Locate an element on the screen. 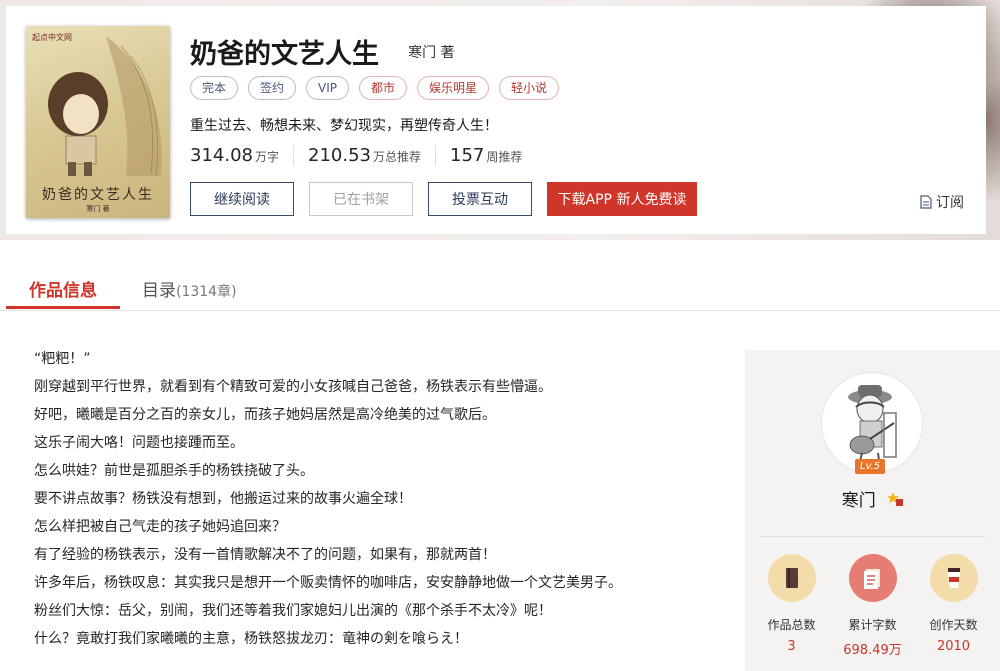  stat-week-recommend: 157 周推荐 is located at coordinates (493, 155).